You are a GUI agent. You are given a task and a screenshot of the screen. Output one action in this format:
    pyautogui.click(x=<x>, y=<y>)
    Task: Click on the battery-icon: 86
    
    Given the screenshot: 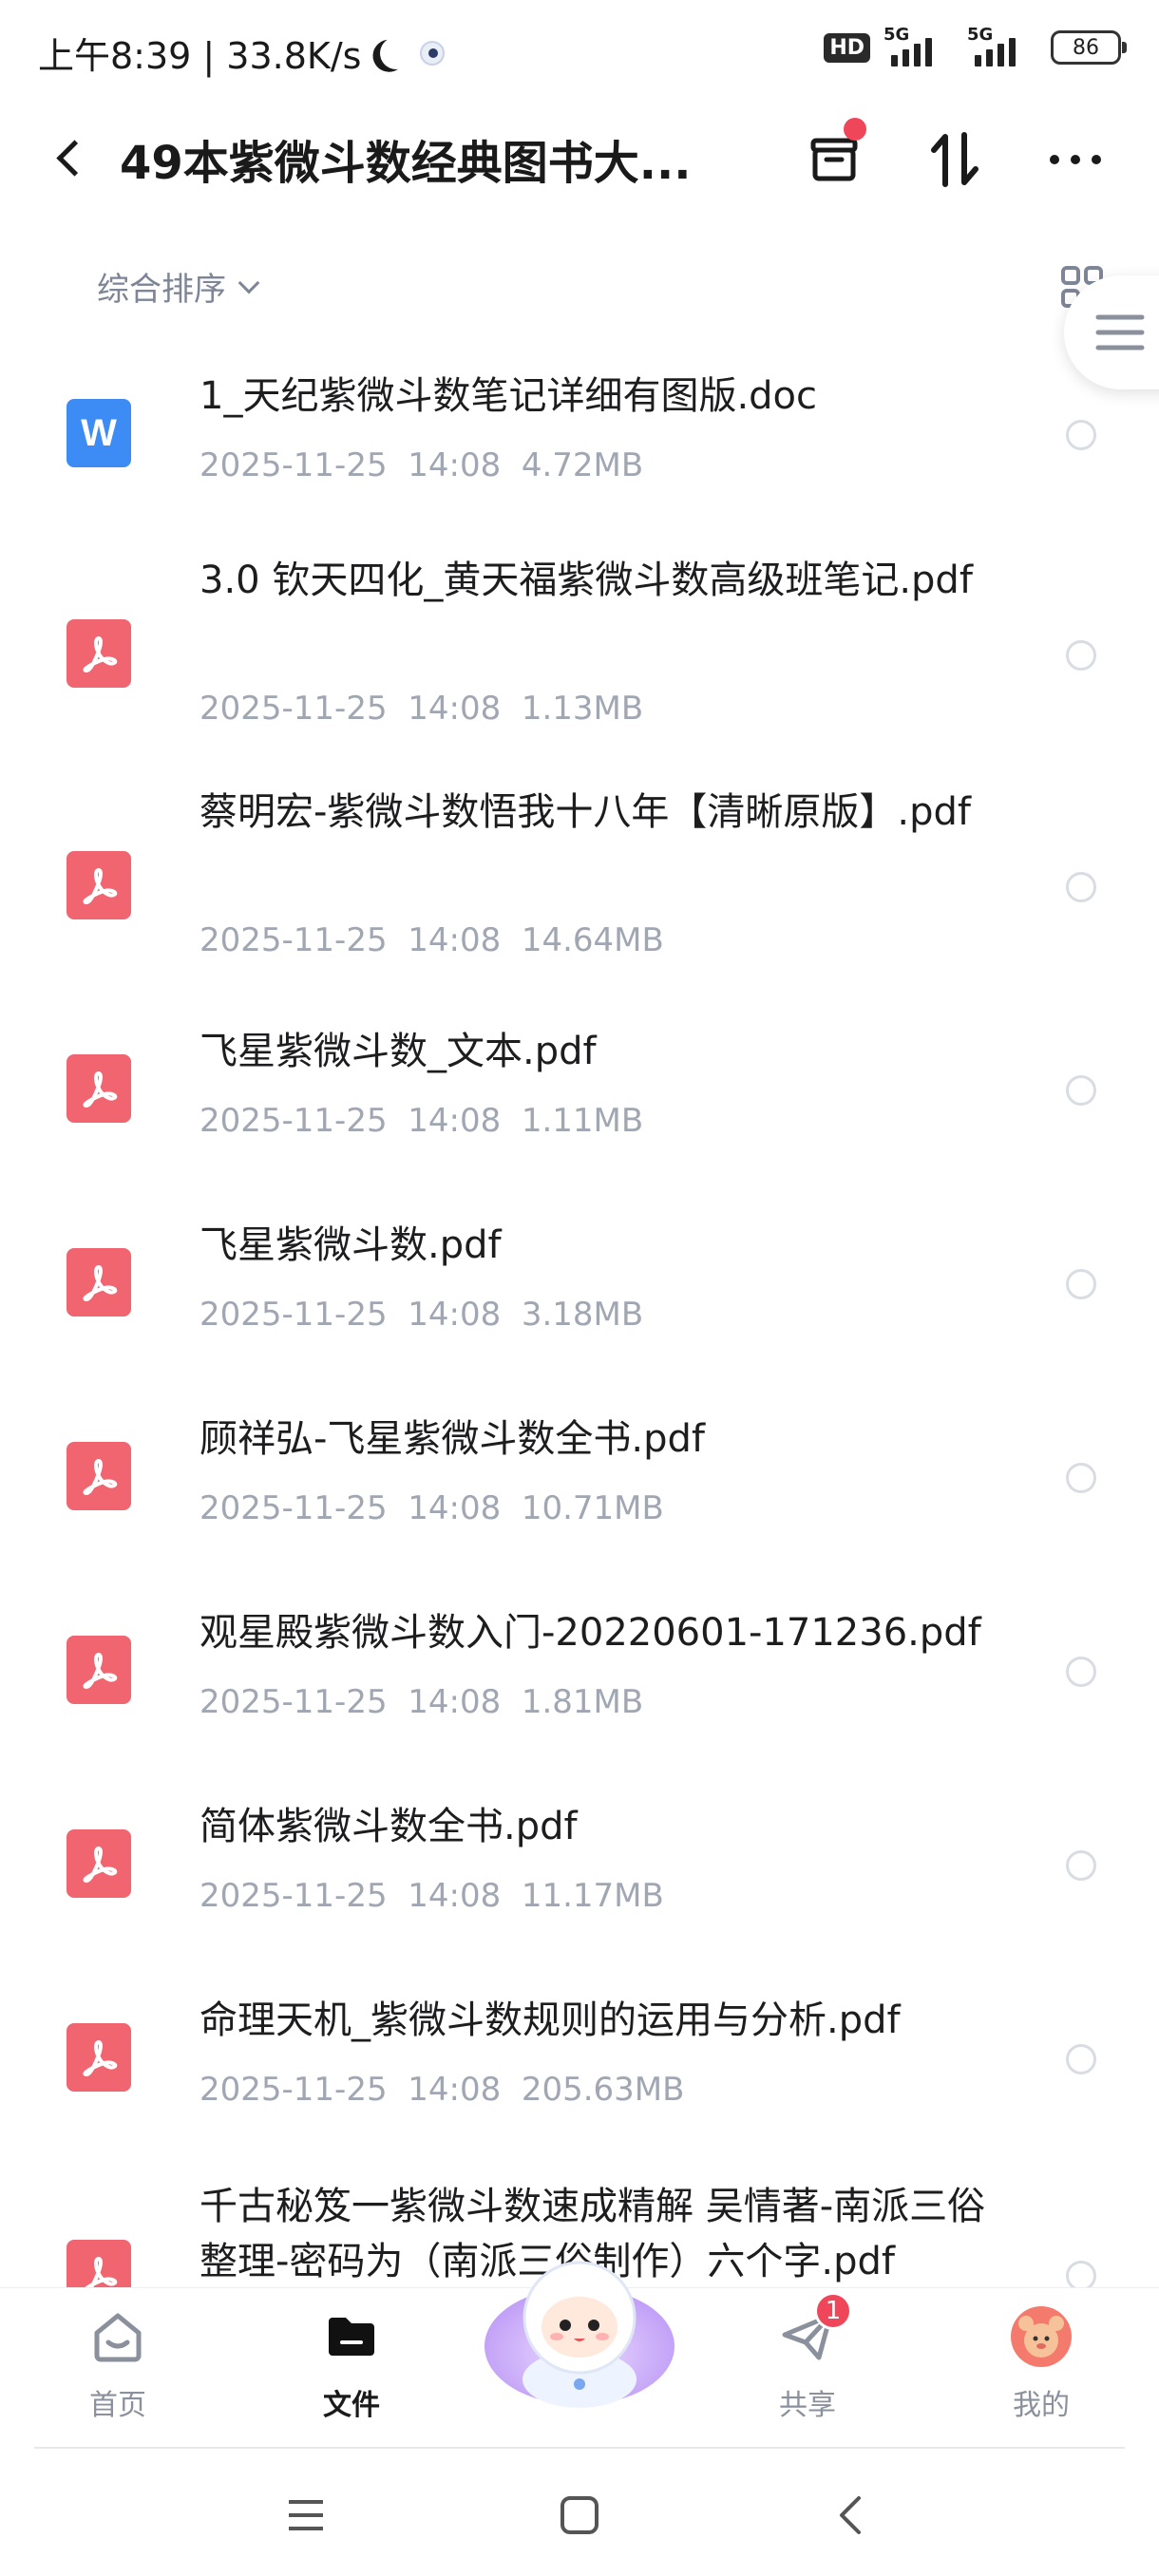 What is the action you would take?
    pyautogui.click(x=1089, y=47)
    